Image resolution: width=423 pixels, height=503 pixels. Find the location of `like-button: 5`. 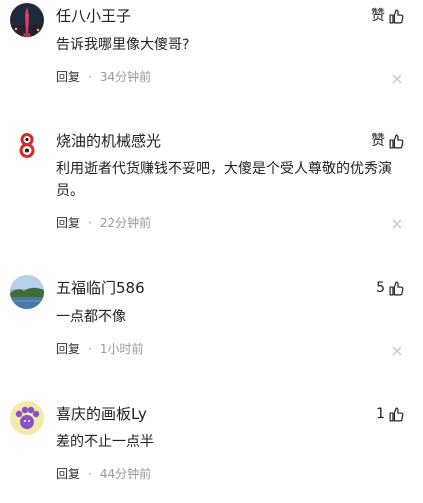

like-button: 5 is located at coordinates (390, 288).